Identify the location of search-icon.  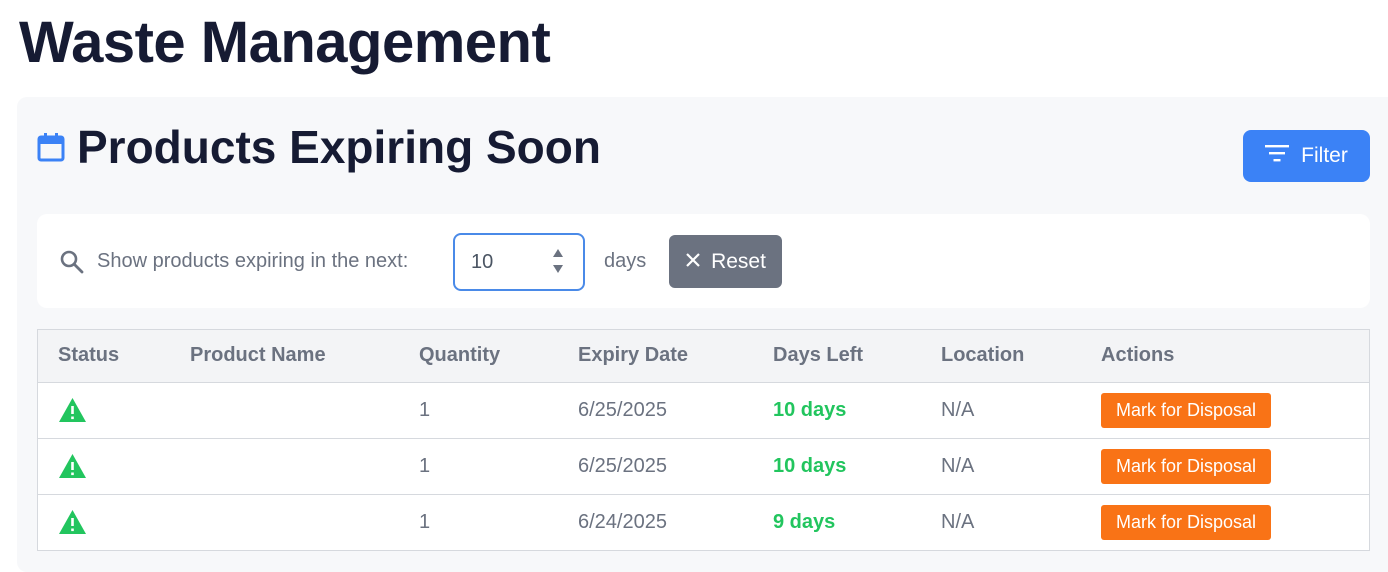
(72, 262).